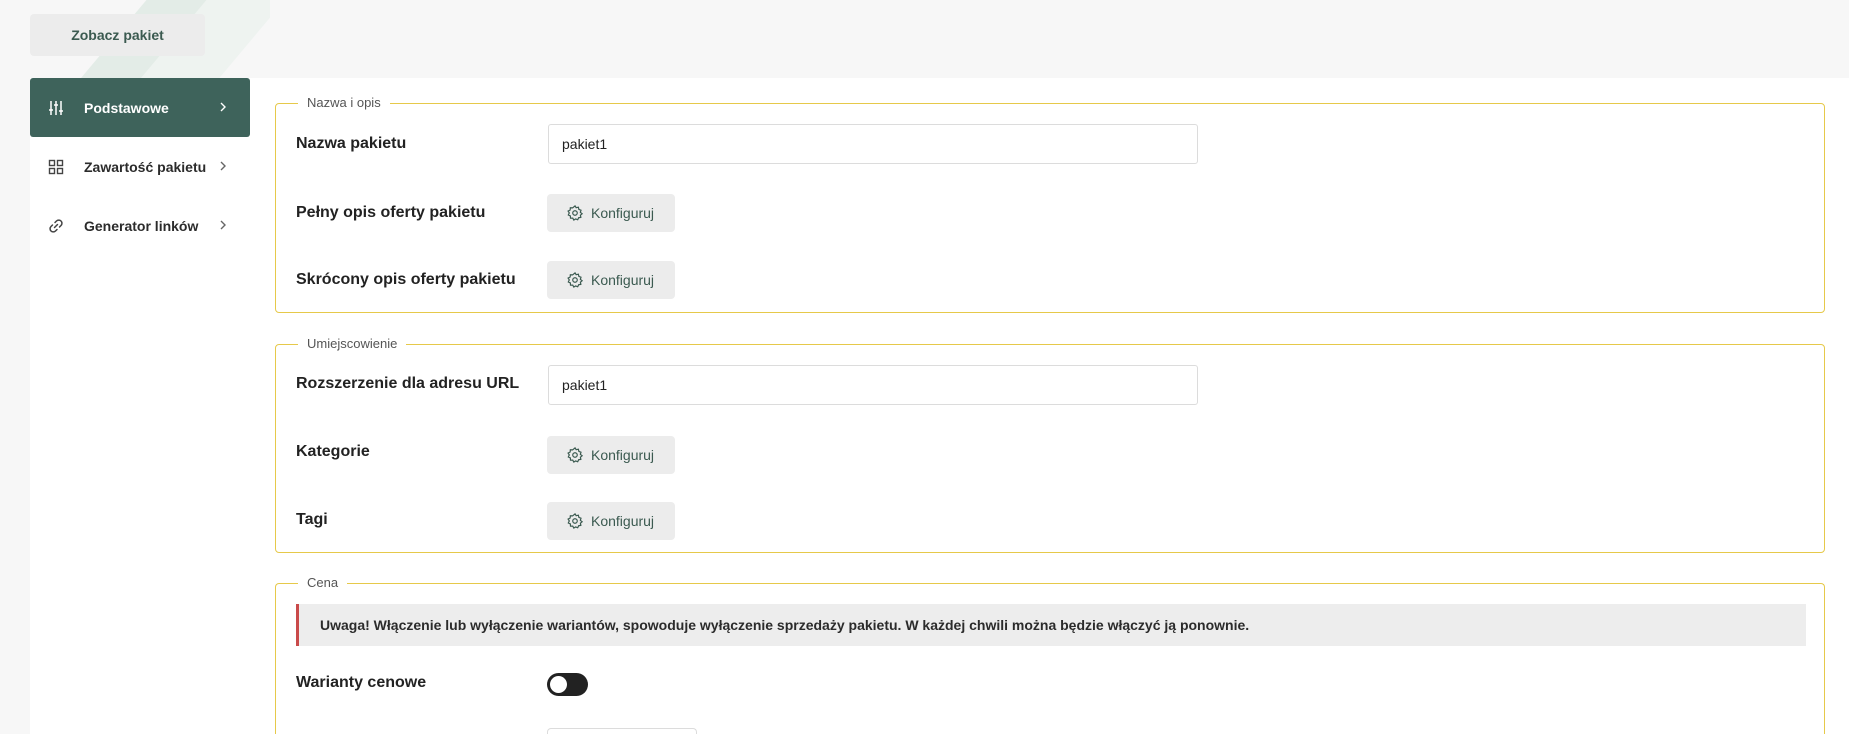 The image size is (1849, 734). What do you see at coordinates (323, 582) in the screenshot?
I see `section-legend: Cena` at bounding box center [323, 582].